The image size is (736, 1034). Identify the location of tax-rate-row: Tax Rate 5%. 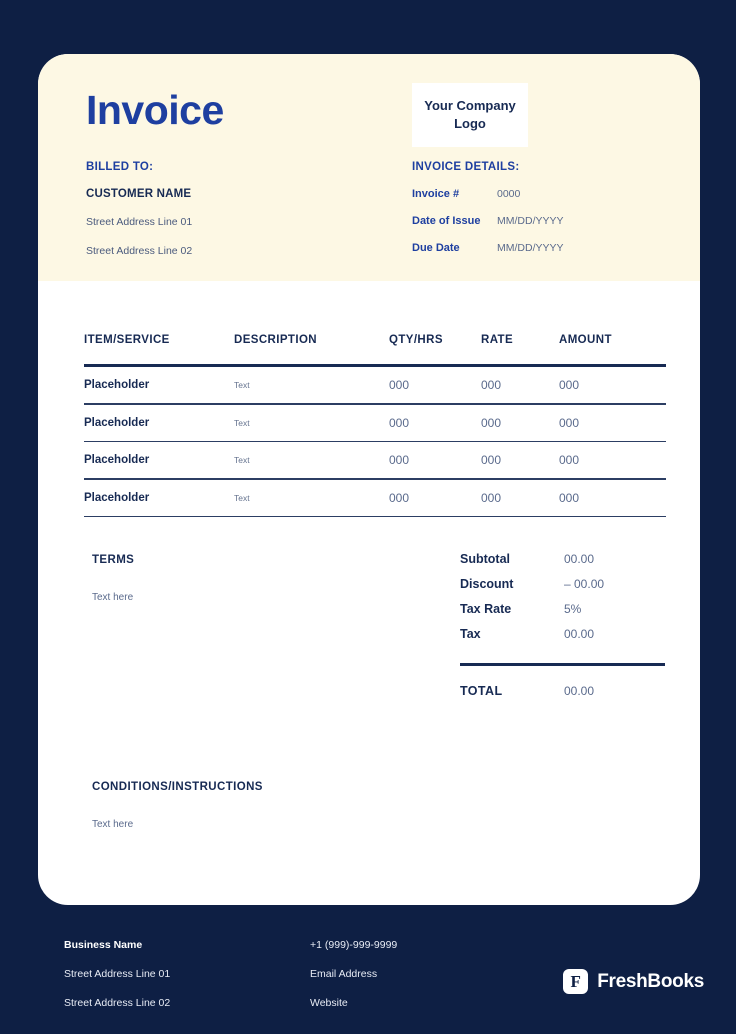
(565, 609).